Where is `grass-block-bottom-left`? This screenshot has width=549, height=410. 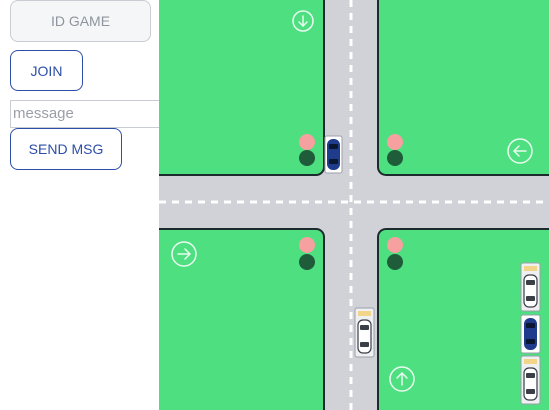
grass-block-bottom-left is located at coordinates (242, 319).